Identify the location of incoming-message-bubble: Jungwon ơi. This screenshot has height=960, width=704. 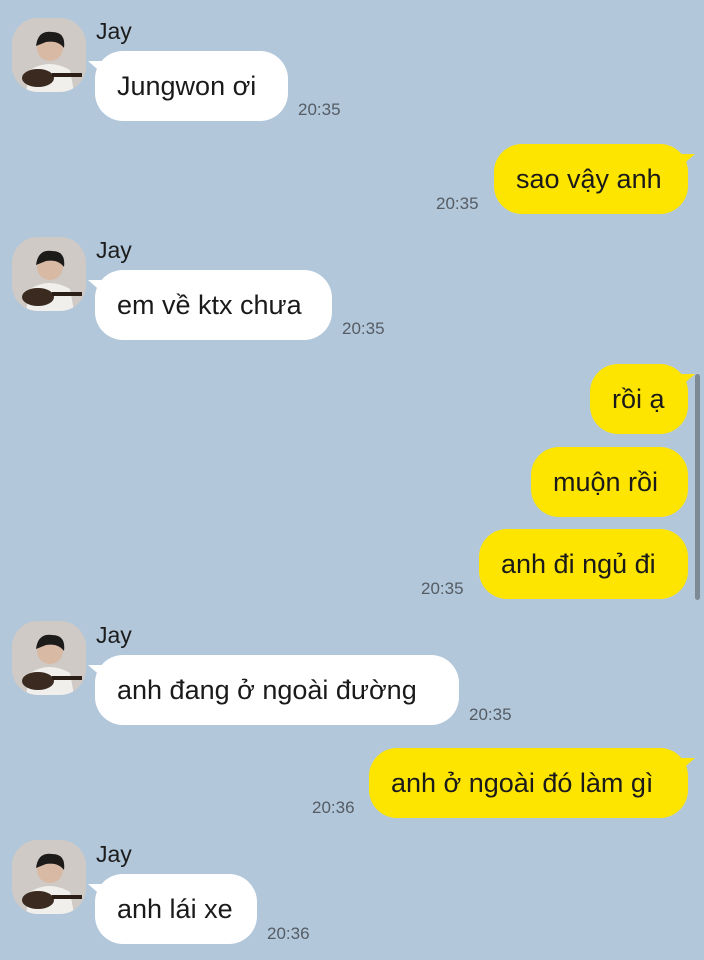
(188, 86).